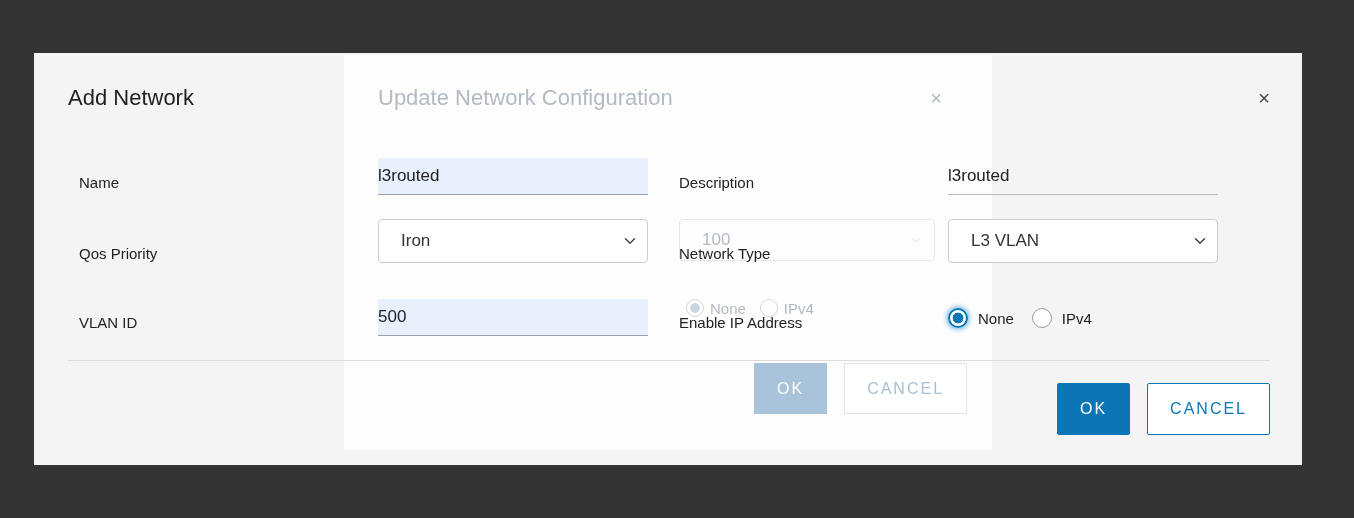 The width and height of the screenshot is (1354, 518). I want to click on dialog-title: Add Network, so click(131, 98).